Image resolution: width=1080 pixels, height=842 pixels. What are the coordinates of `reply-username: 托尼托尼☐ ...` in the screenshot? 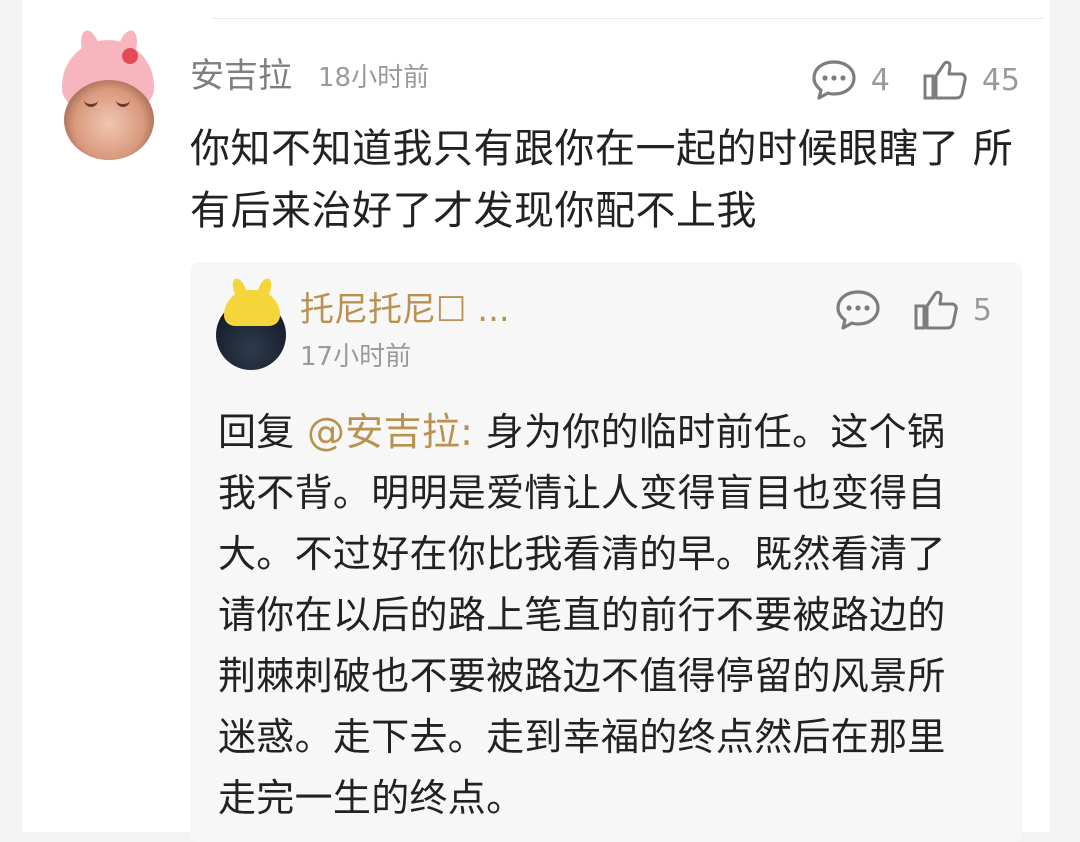 It's located at (405, 310).